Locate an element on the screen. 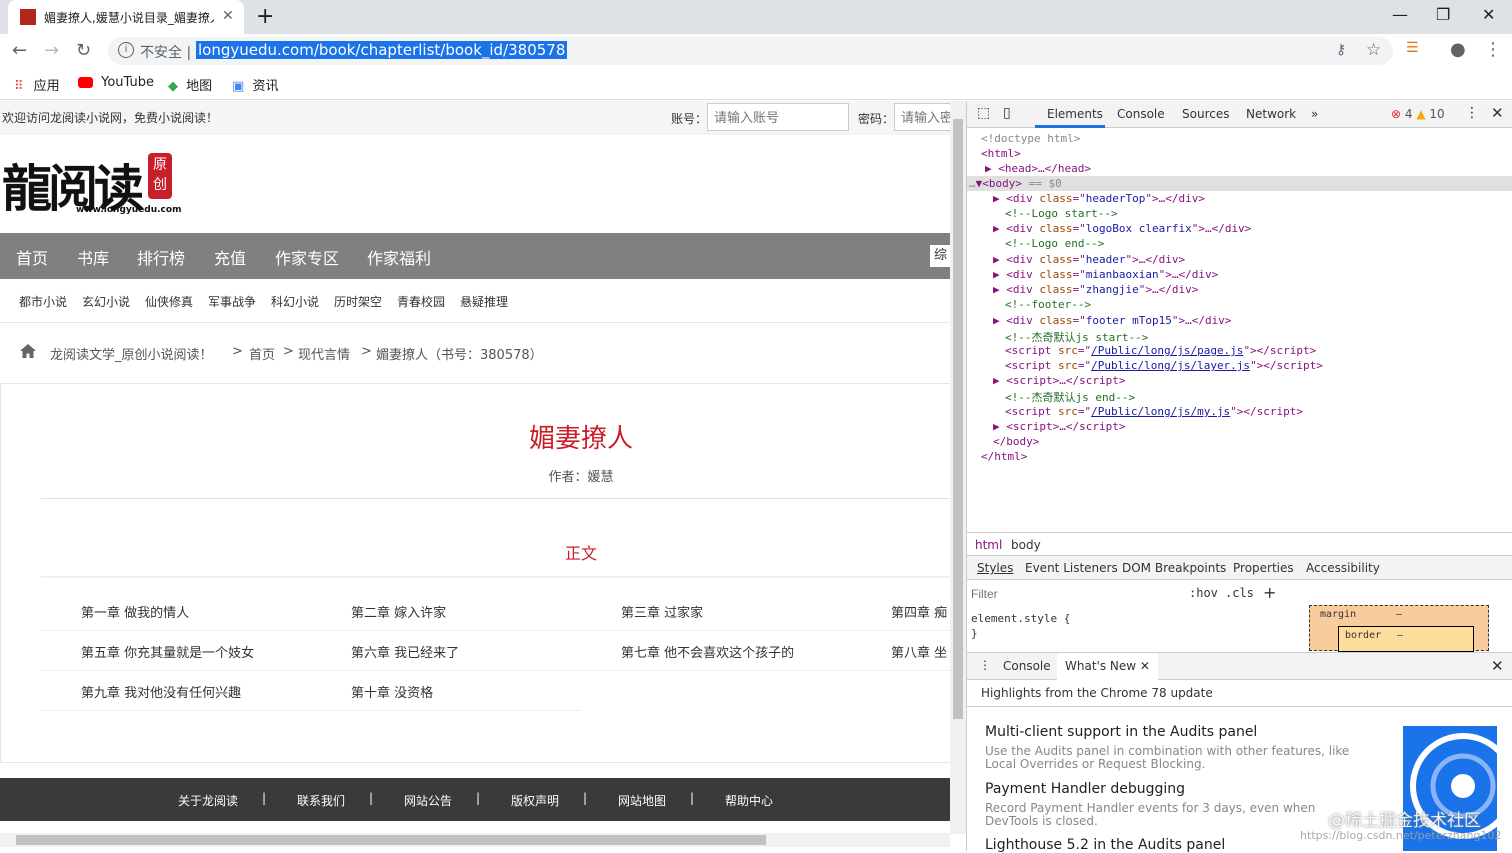  category-link: 玄幻小说 is located at coordinates (106, 301).